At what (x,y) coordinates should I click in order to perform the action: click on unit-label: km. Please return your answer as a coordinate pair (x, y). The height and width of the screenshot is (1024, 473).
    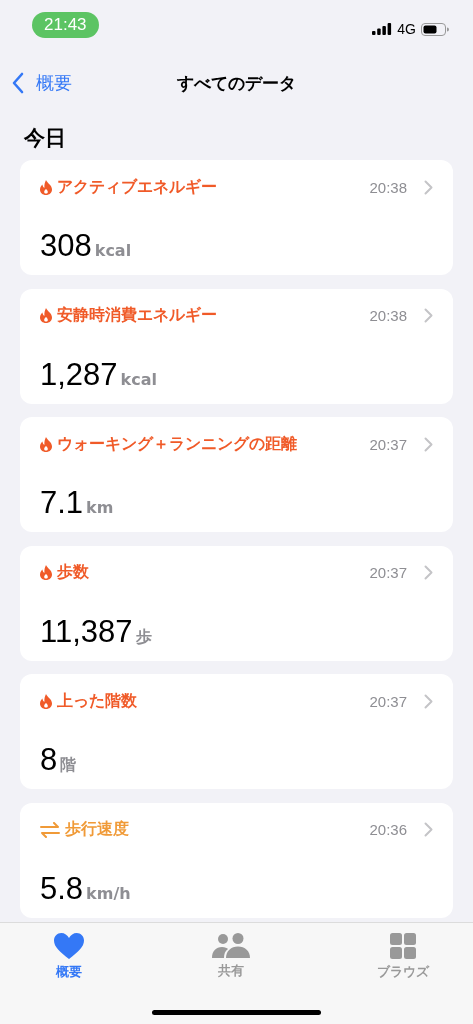
    Looking at the image, I should click on (100, 507).